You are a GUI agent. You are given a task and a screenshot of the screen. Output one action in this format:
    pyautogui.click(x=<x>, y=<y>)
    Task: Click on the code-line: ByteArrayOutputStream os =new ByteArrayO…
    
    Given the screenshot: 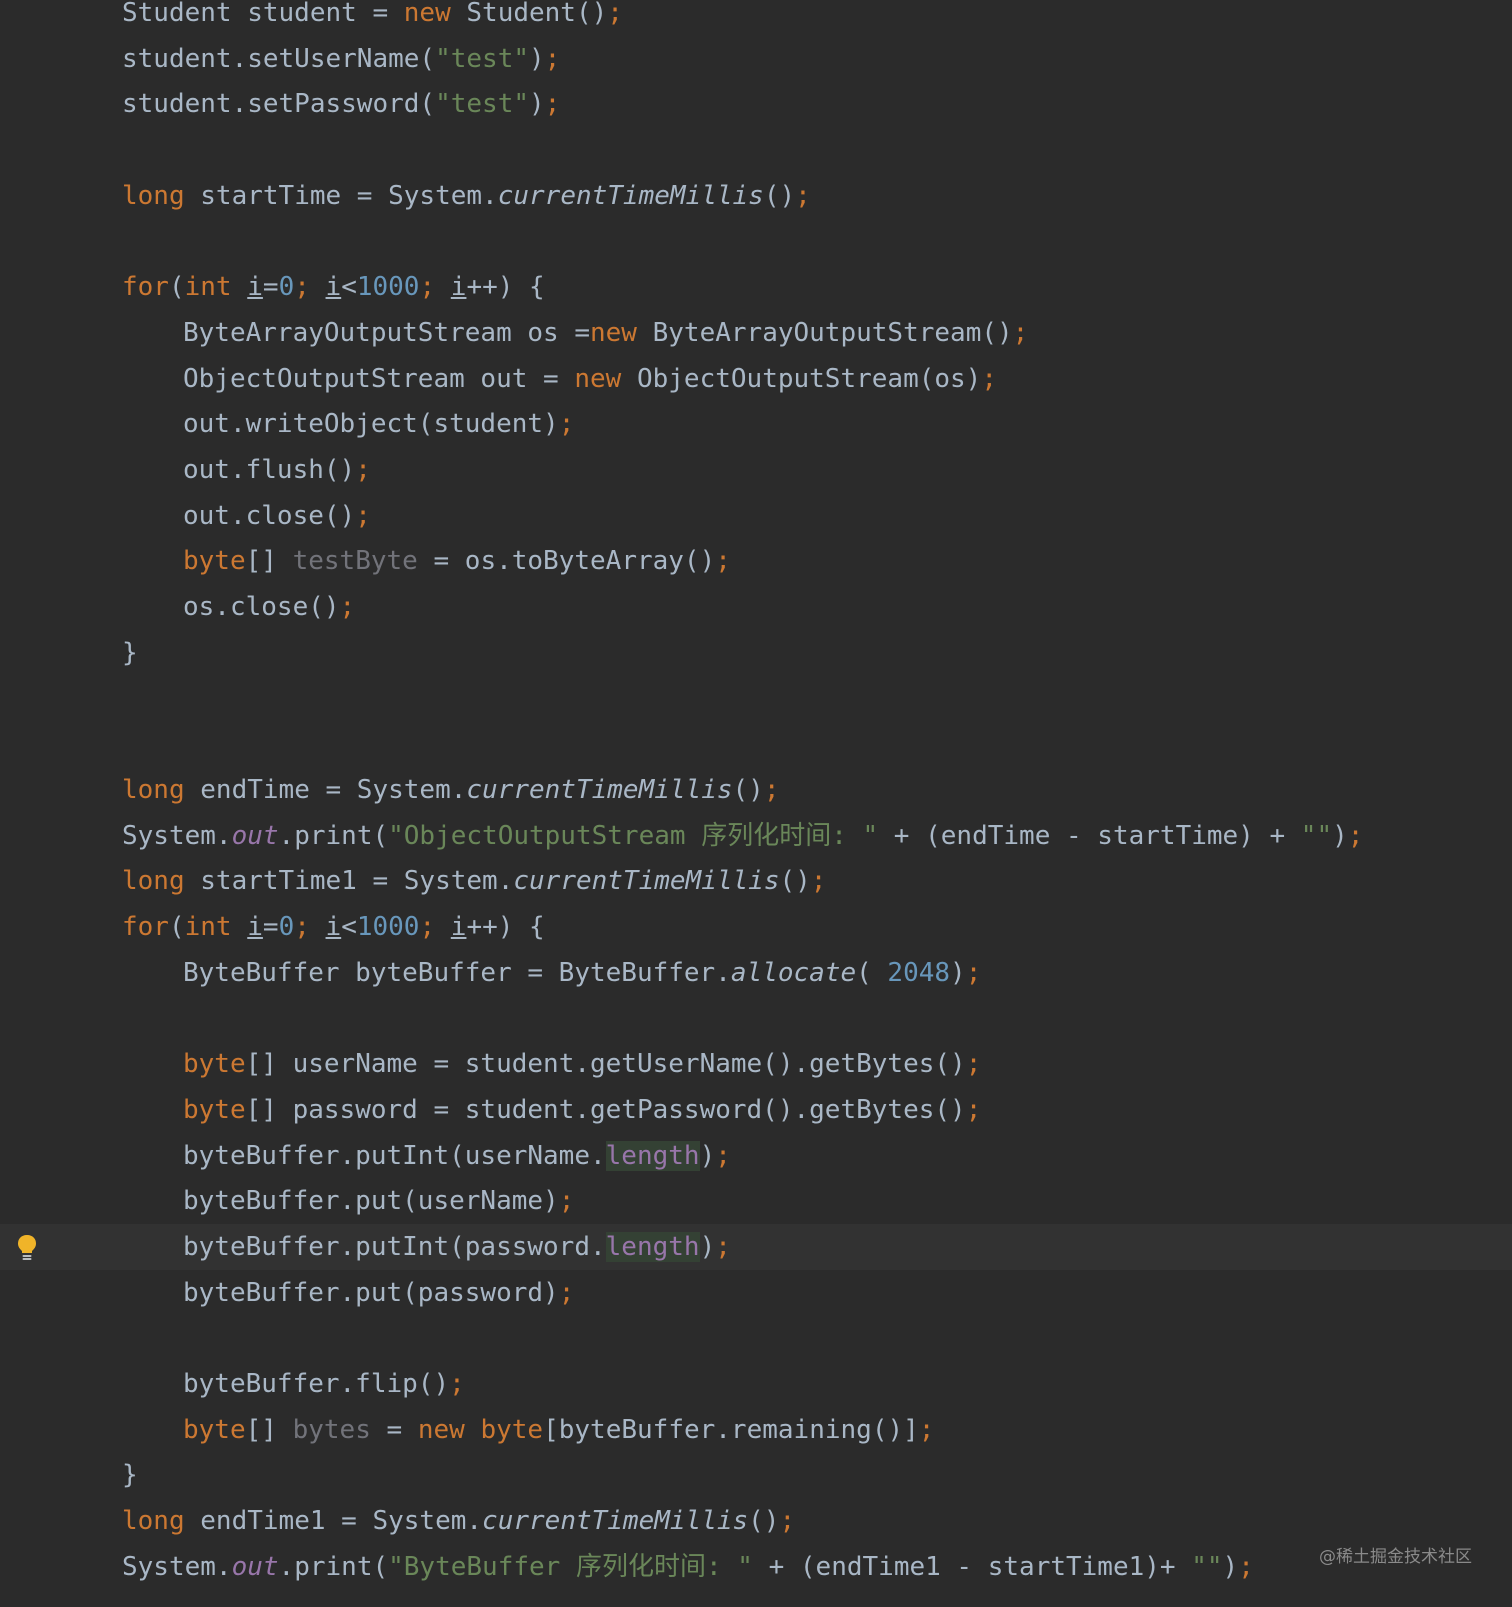 What is the action you would take?
    pyautogui.click(x=756, y=333)
    